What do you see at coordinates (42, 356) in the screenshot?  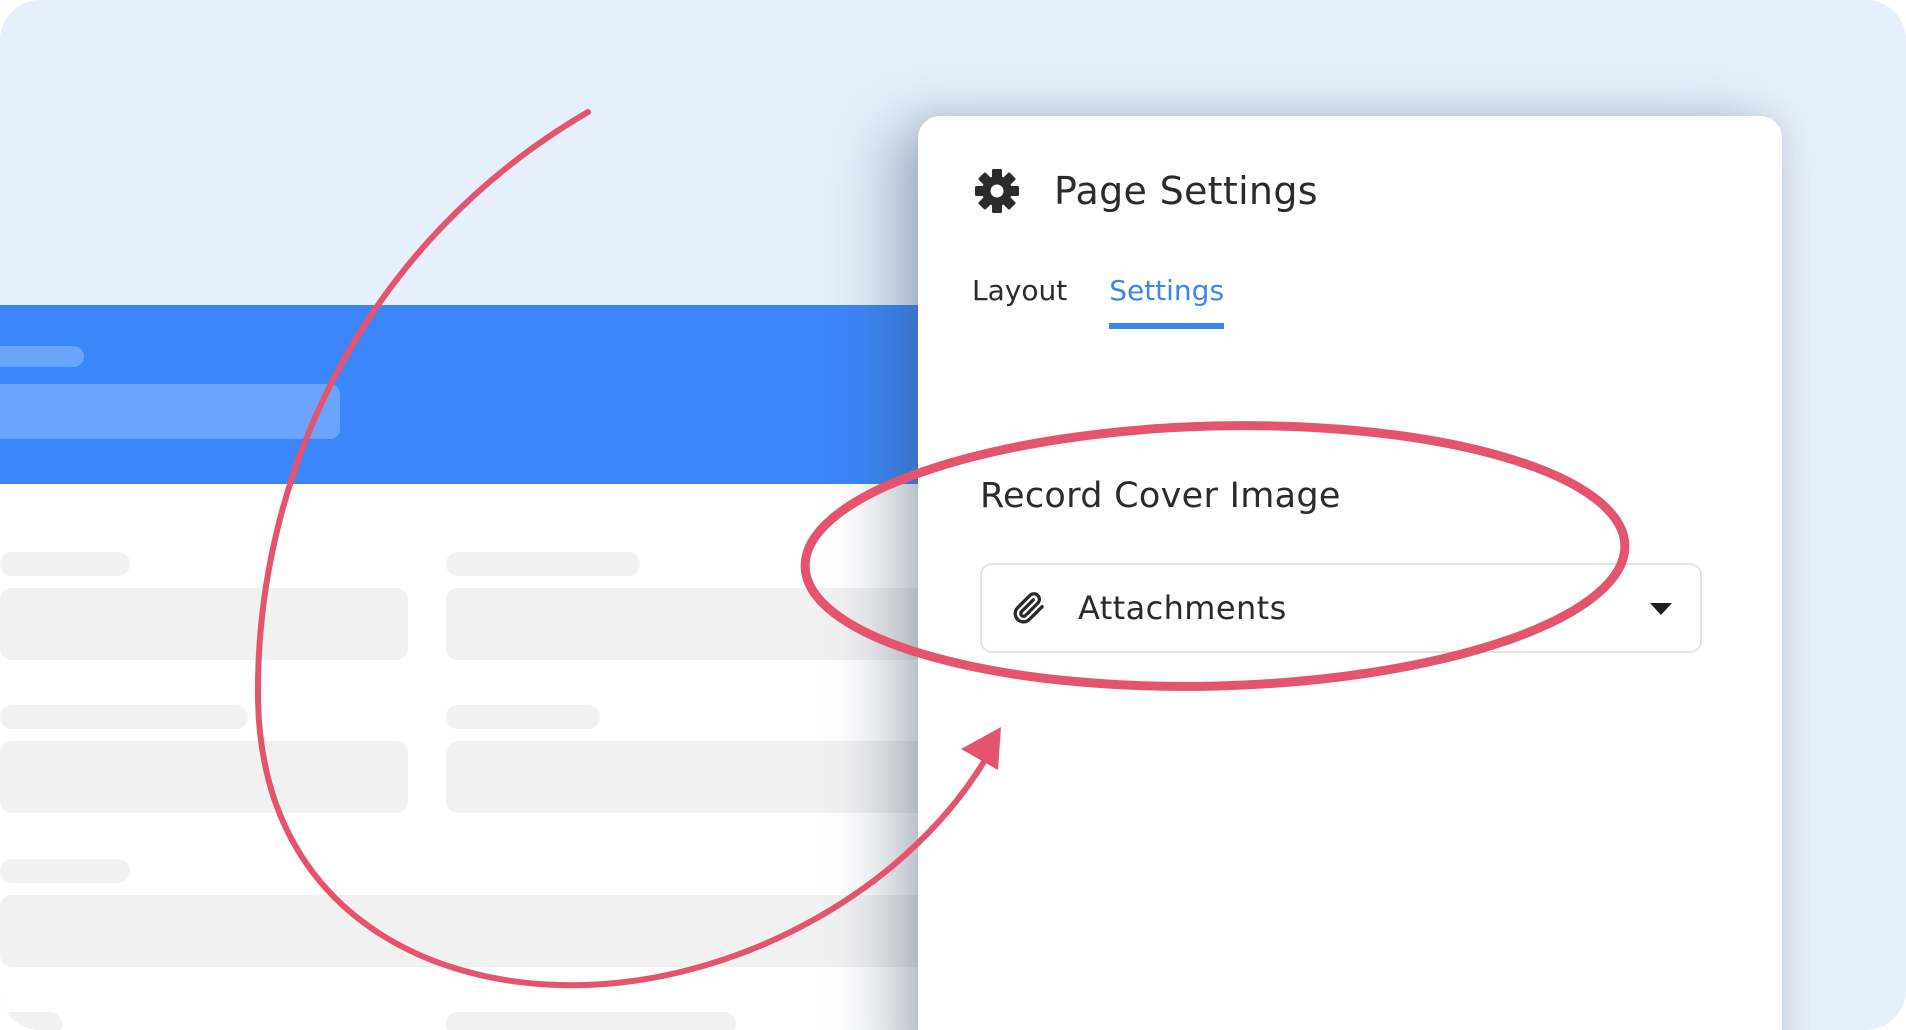 I see `header-placeholder-small` at bounding box center [42, 356].